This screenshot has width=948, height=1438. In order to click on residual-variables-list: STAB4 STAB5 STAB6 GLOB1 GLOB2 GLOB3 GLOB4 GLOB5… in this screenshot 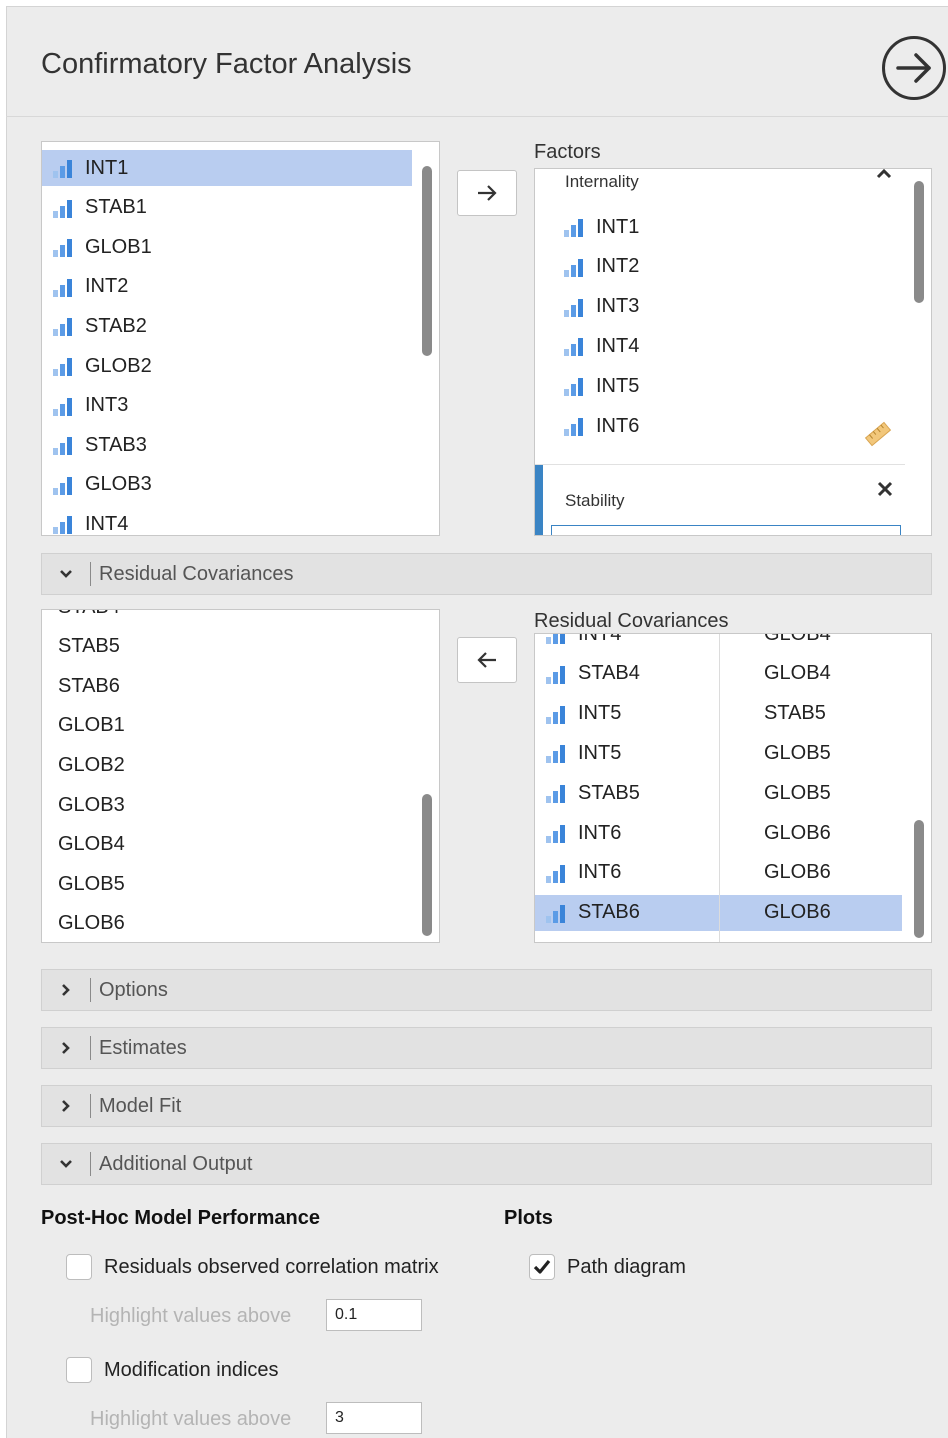, I will do `click(240, 776)`.